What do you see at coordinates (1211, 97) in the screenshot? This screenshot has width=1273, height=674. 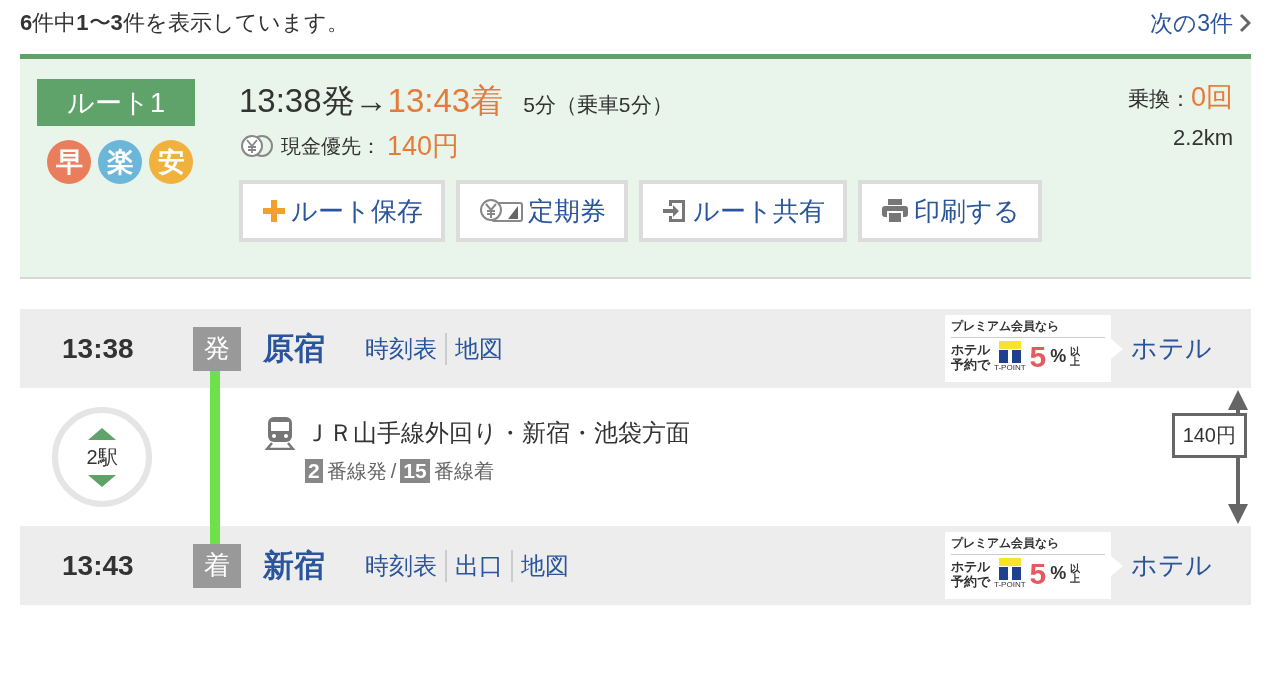 I see `transfer-count: 0回` at bounding box center [1211, 97].